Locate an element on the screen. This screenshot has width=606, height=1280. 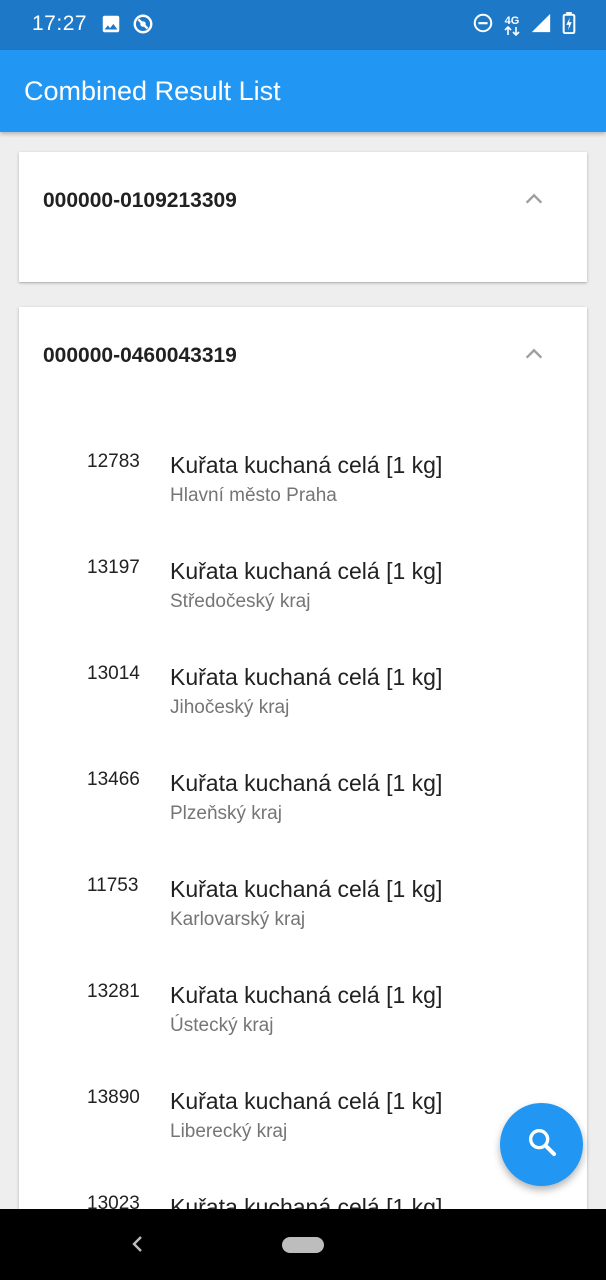
item-code: 13014 is located at coordinates (113, 673).